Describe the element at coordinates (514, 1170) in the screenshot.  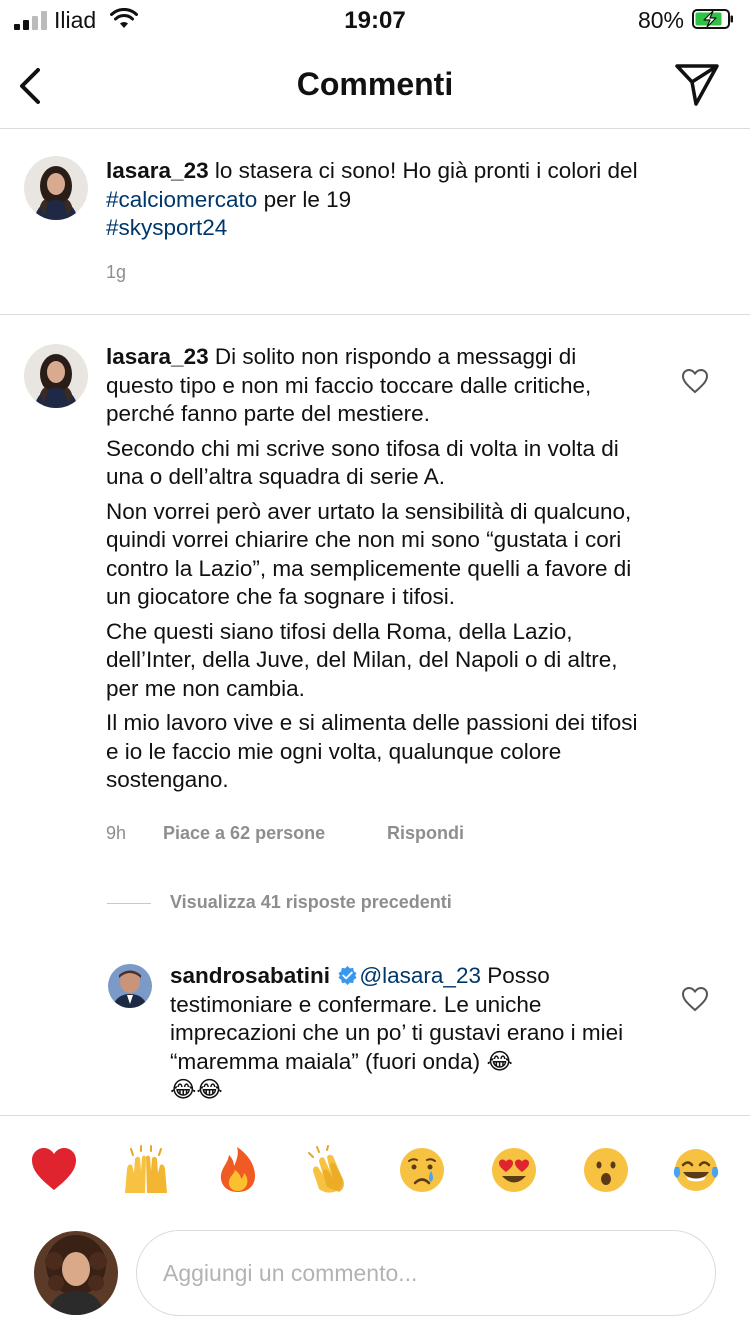
I see `heart-eyes-icon` at that location.